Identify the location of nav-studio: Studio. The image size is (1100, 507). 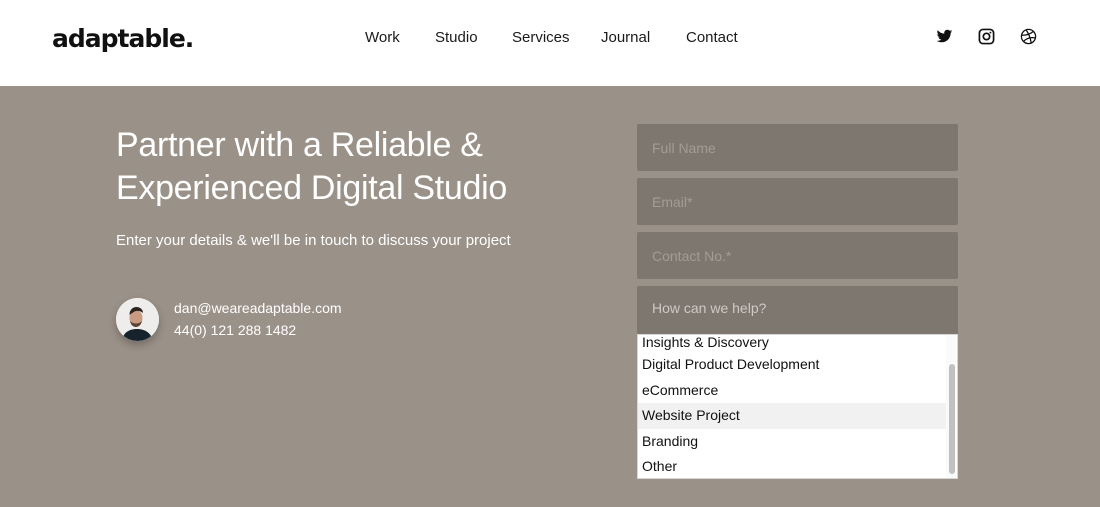
(456, 37).